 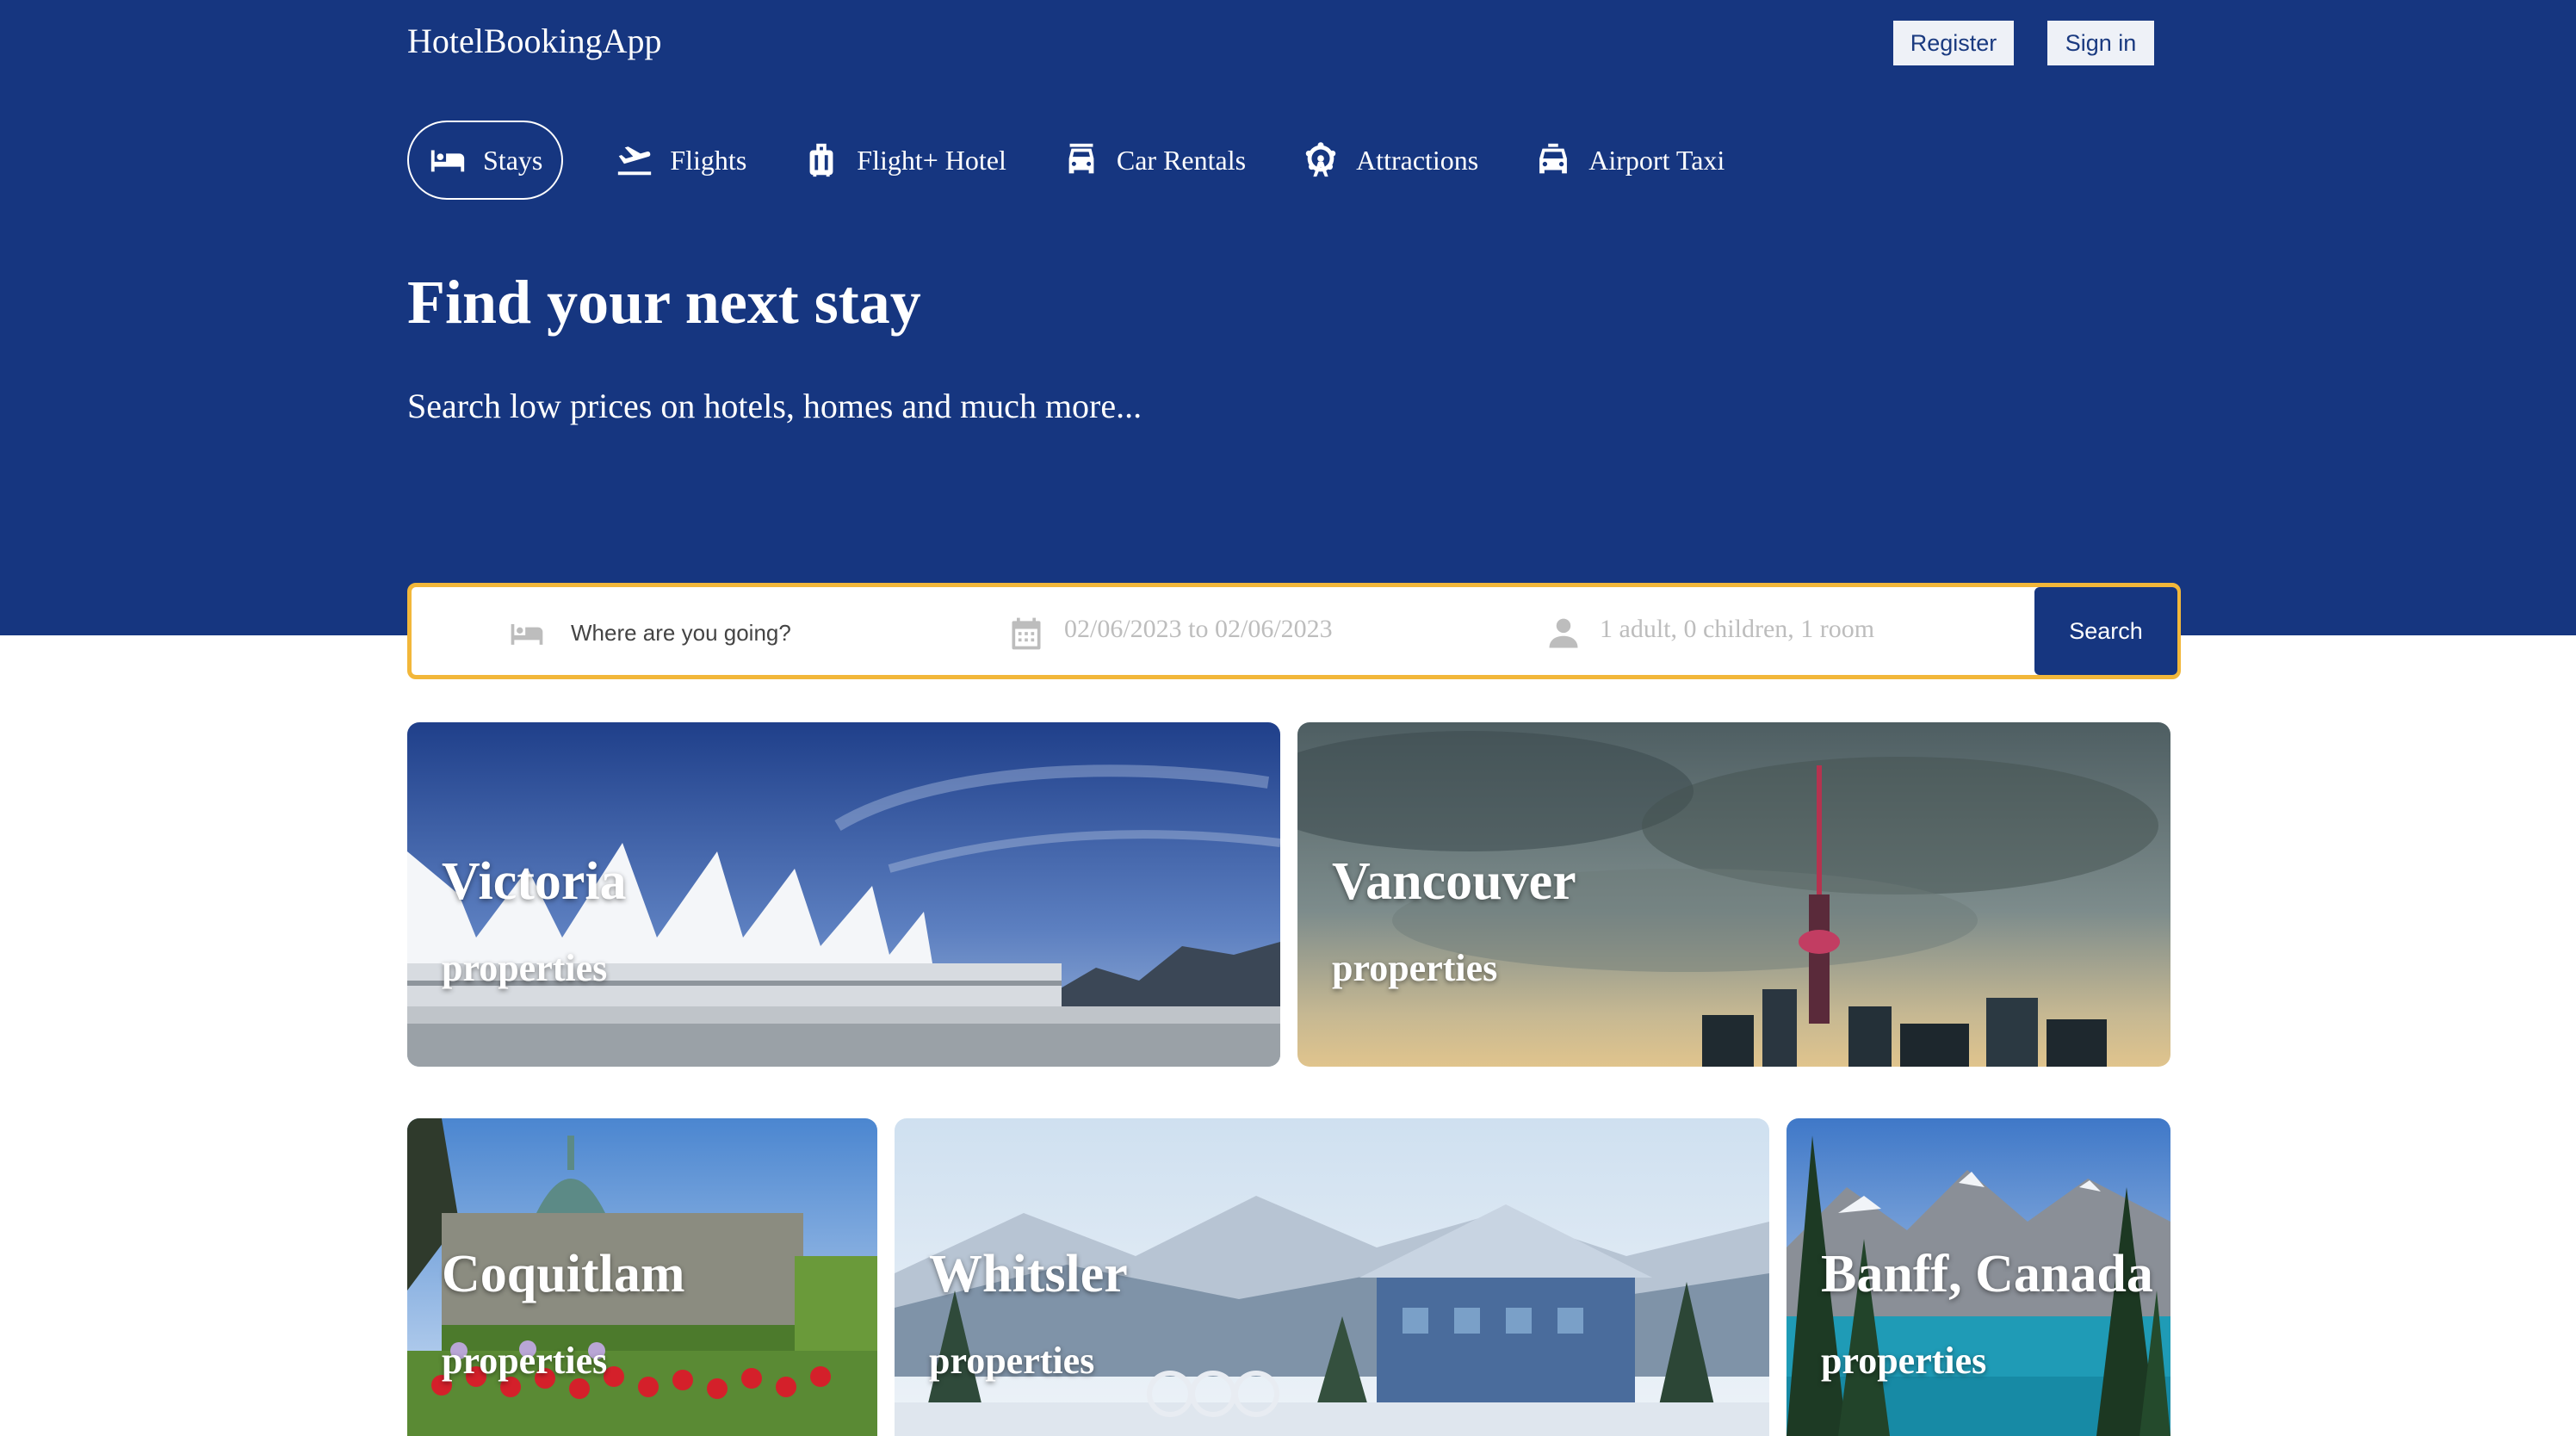 What do you see at coordinates (513, 160) in the screenshot?
I see `nav-label: Stays` at bounding box center [513, 160].